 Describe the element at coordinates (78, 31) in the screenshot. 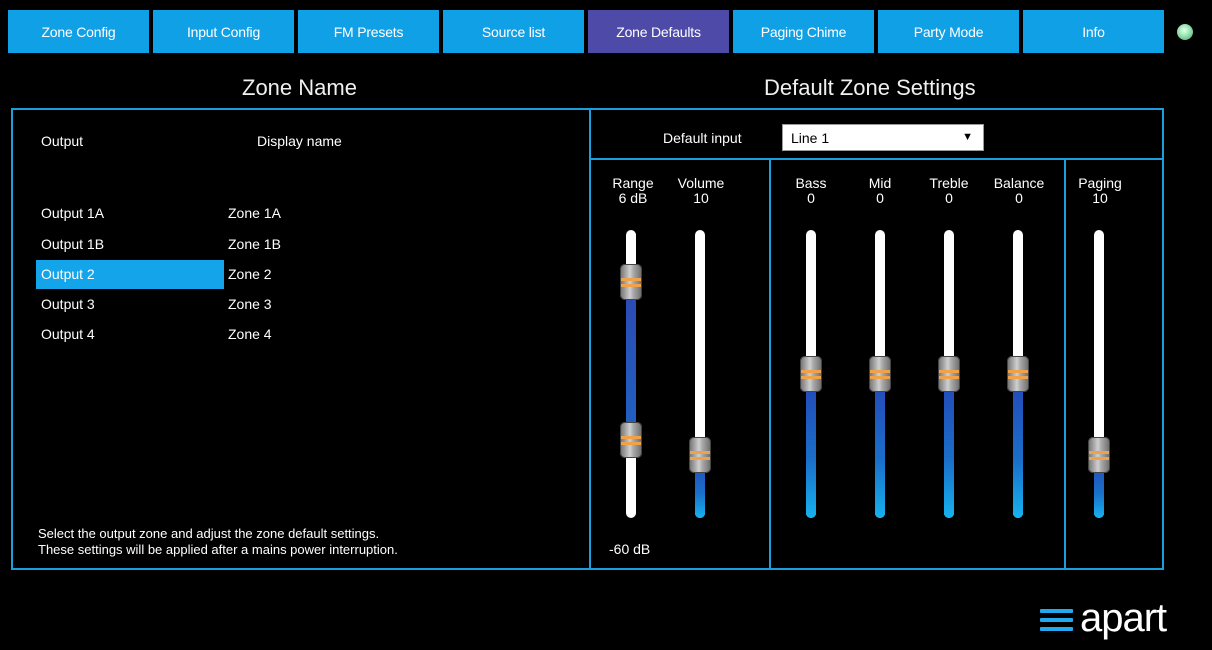

I see `tab-zone-config: Zone Config` at that location.